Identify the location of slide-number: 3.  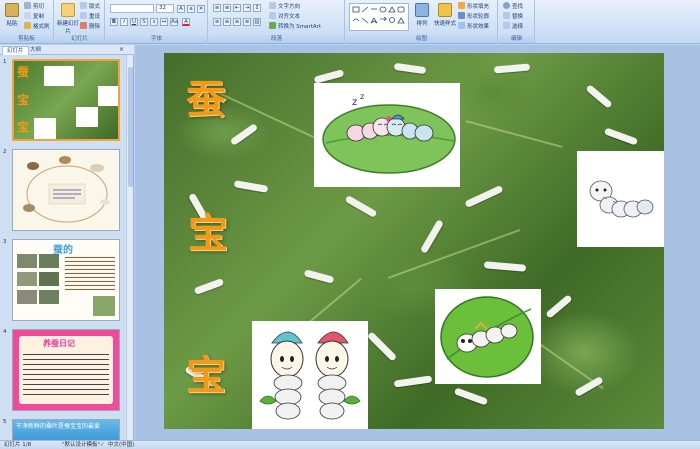
(5, 242).